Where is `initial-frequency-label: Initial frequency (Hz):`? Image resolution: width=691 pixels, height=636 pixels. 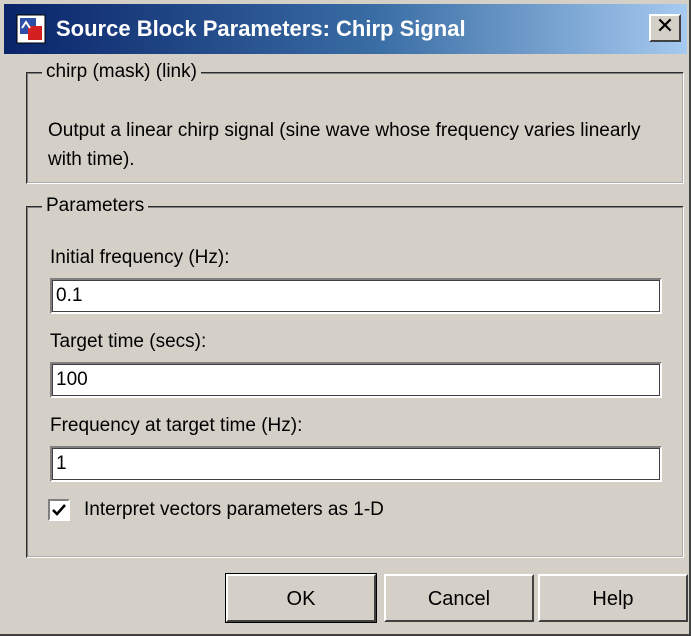 initial-frequency-label: Initial frequency (Hz): is located at coordinates (140, 257).